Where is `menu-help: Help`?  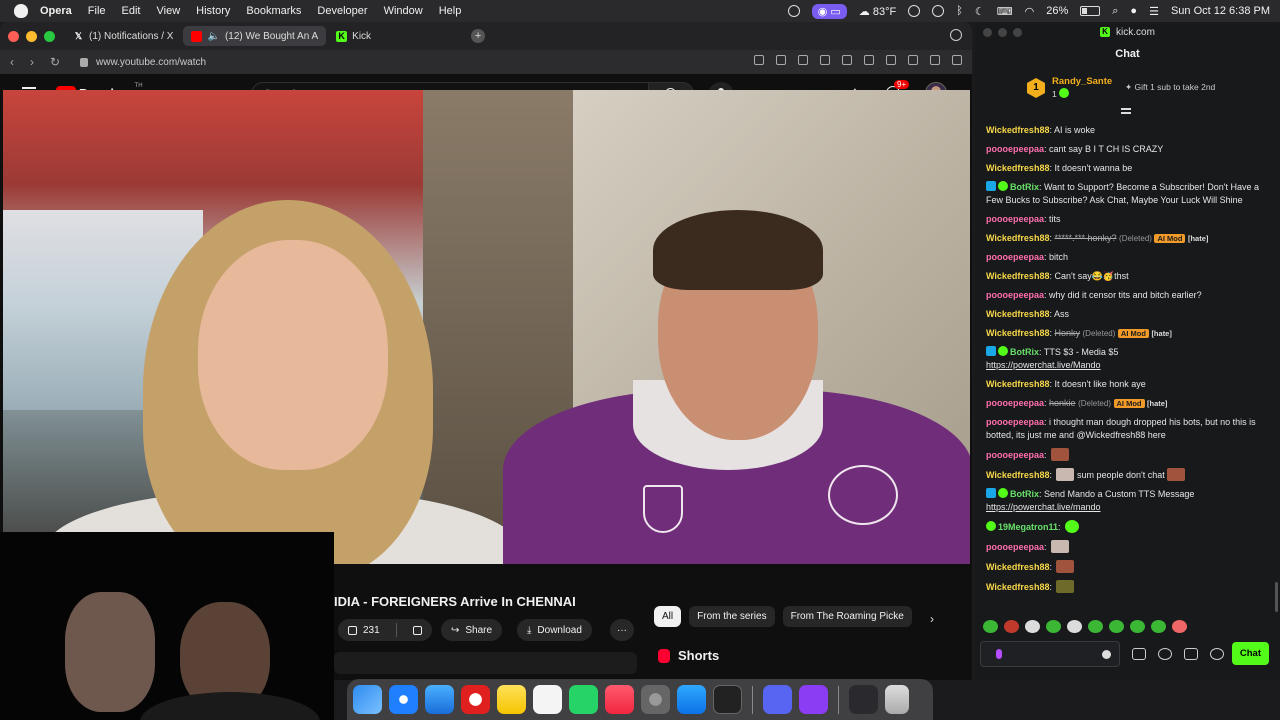 menu-help: Help is located at coordinates (450, 11).